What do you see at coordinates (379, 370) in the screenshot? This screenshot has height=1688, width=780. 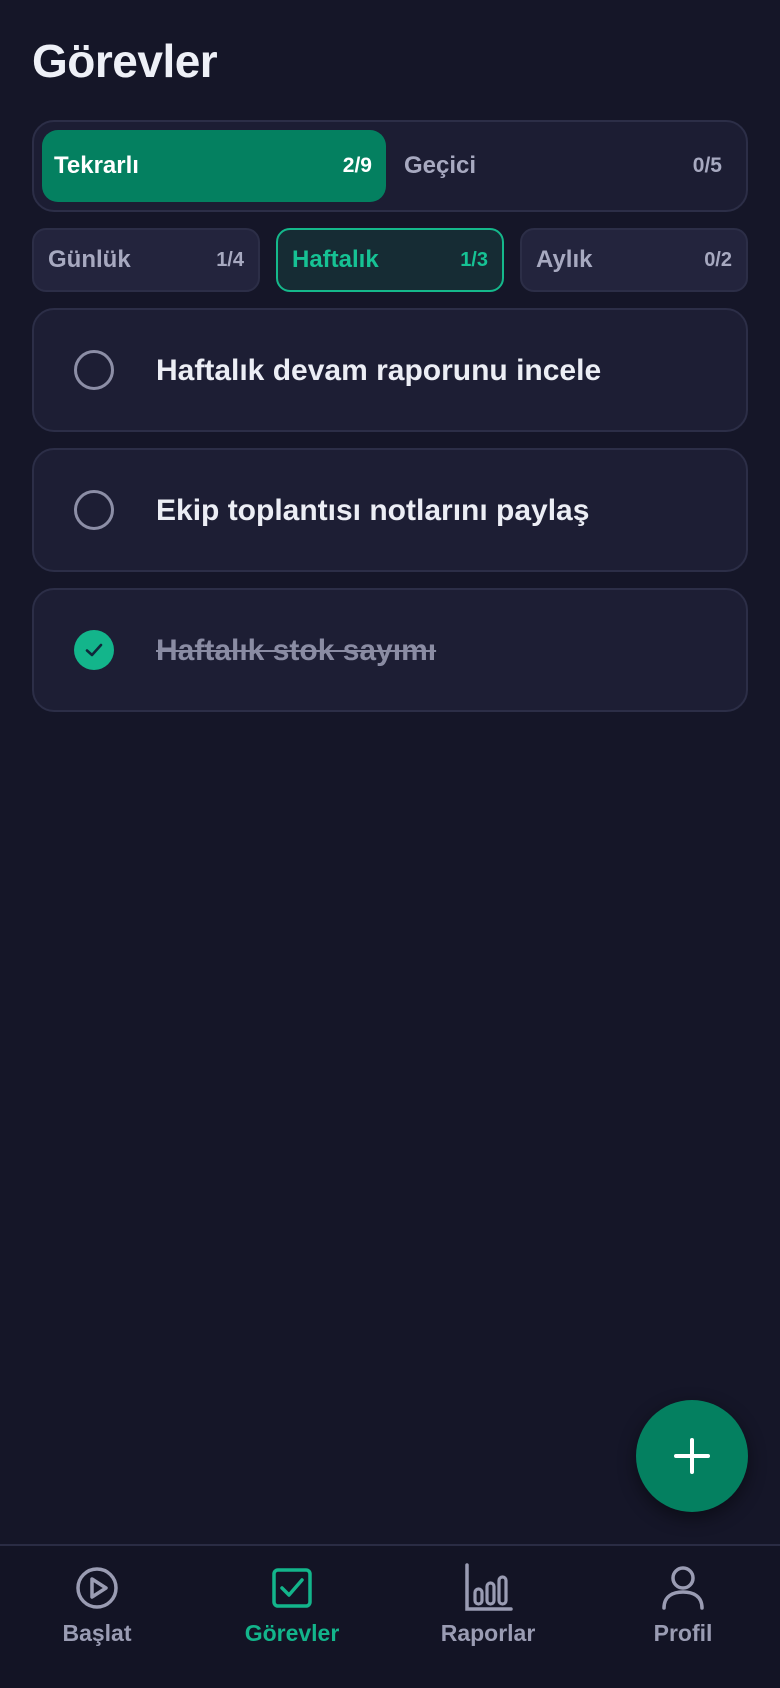 I see `task-title: Haftalık devam raporunu incele` at bounding box center [379, 370].